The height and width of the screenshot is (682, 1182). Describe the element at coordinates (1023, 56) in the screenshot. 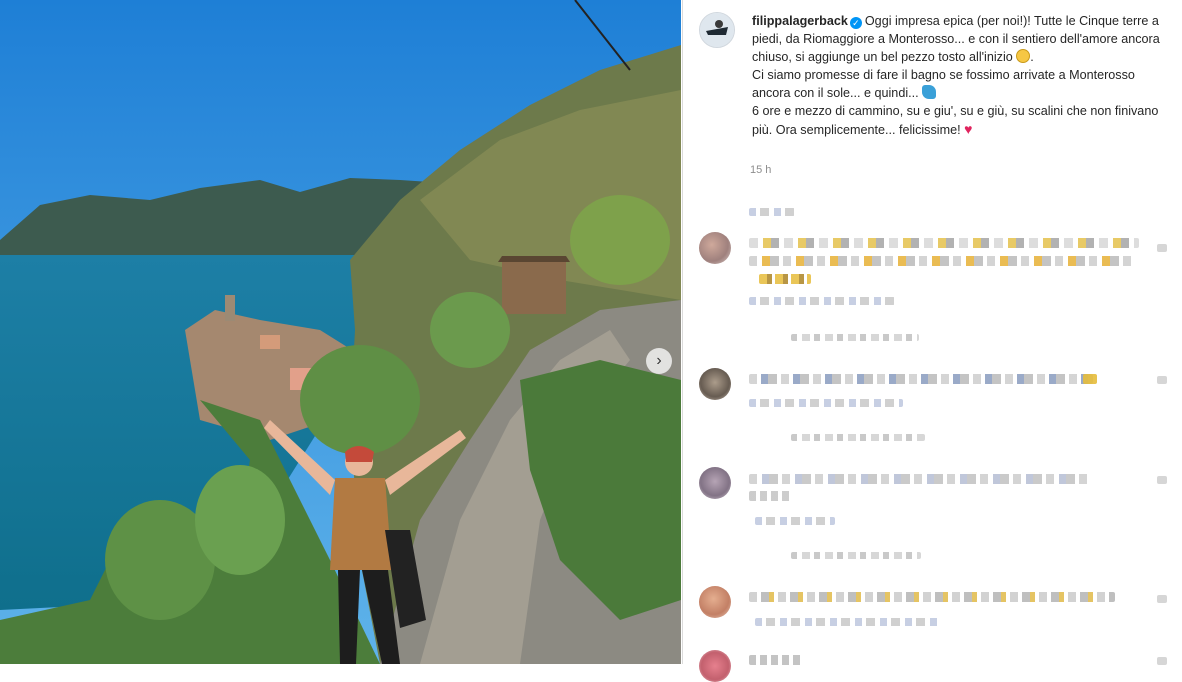

I see `grinning-sweat-emoji` at that location.